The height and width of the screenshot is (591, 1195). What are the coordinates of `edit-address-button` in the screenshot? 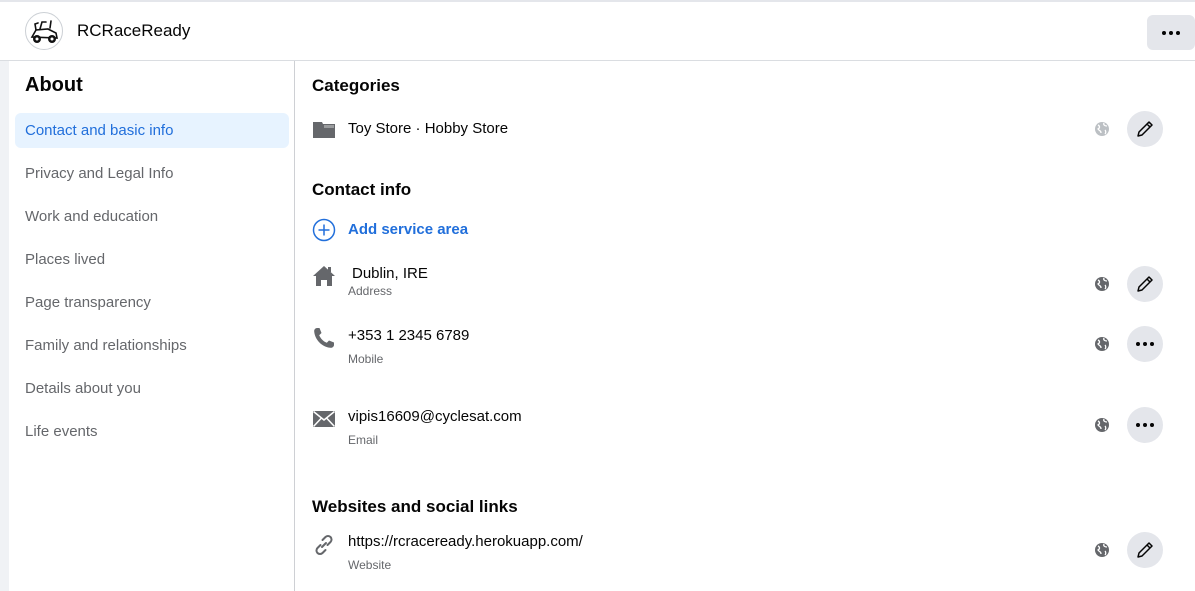 It's located at (1145, 284).